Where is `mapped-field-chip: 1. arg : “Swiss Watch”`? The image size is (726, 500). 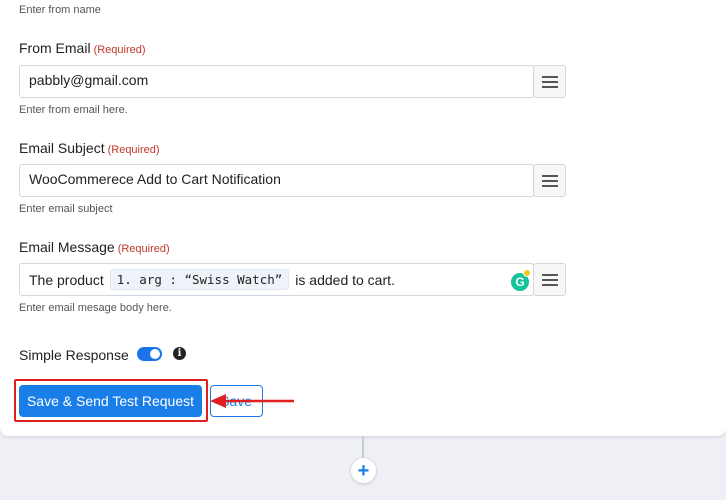
mapped-field-chip: 1. arg : “Swiss Watch” is located at coordinates (199, 279).